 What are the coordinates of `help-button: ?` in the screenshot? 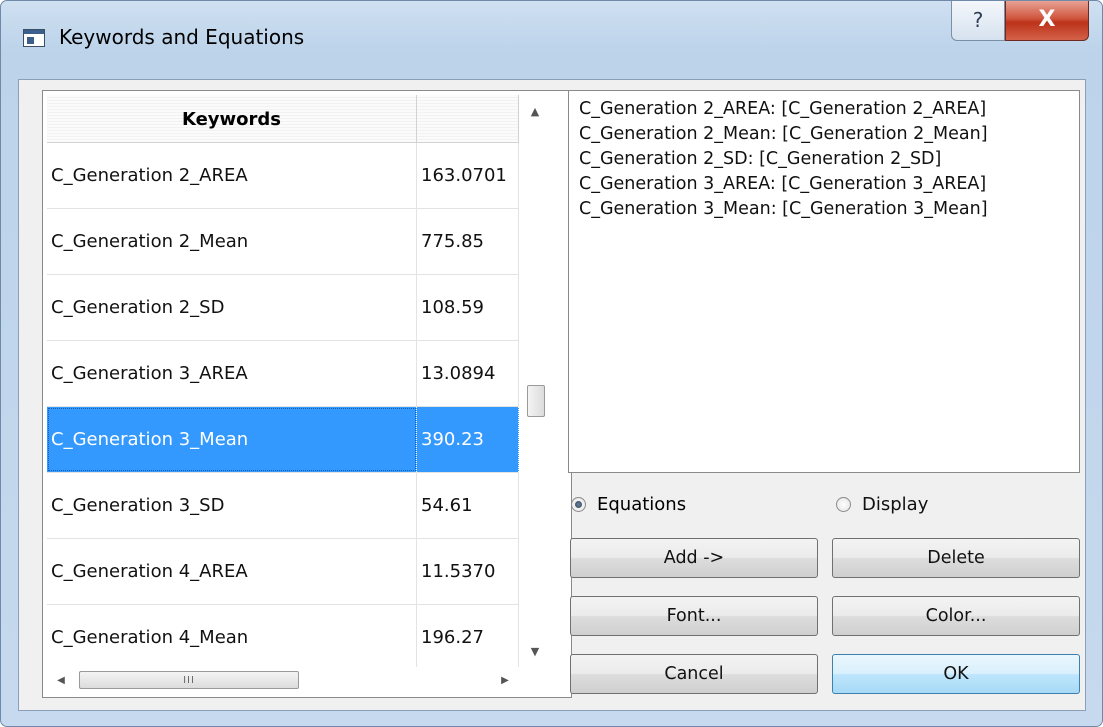 It's located at (978, 21).